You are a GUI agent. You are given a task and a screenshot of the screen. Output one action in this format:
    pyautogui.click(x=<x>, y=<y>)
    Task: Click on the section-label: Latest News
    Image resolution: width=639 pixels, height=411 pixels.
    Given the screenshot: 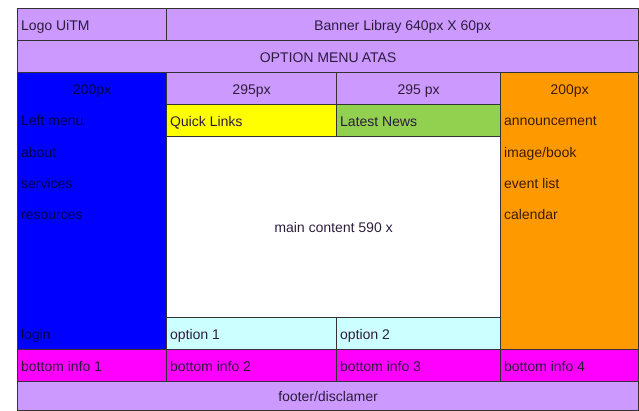 What is the action you would take?
    pyautogui.click(x=419, y=121)
    